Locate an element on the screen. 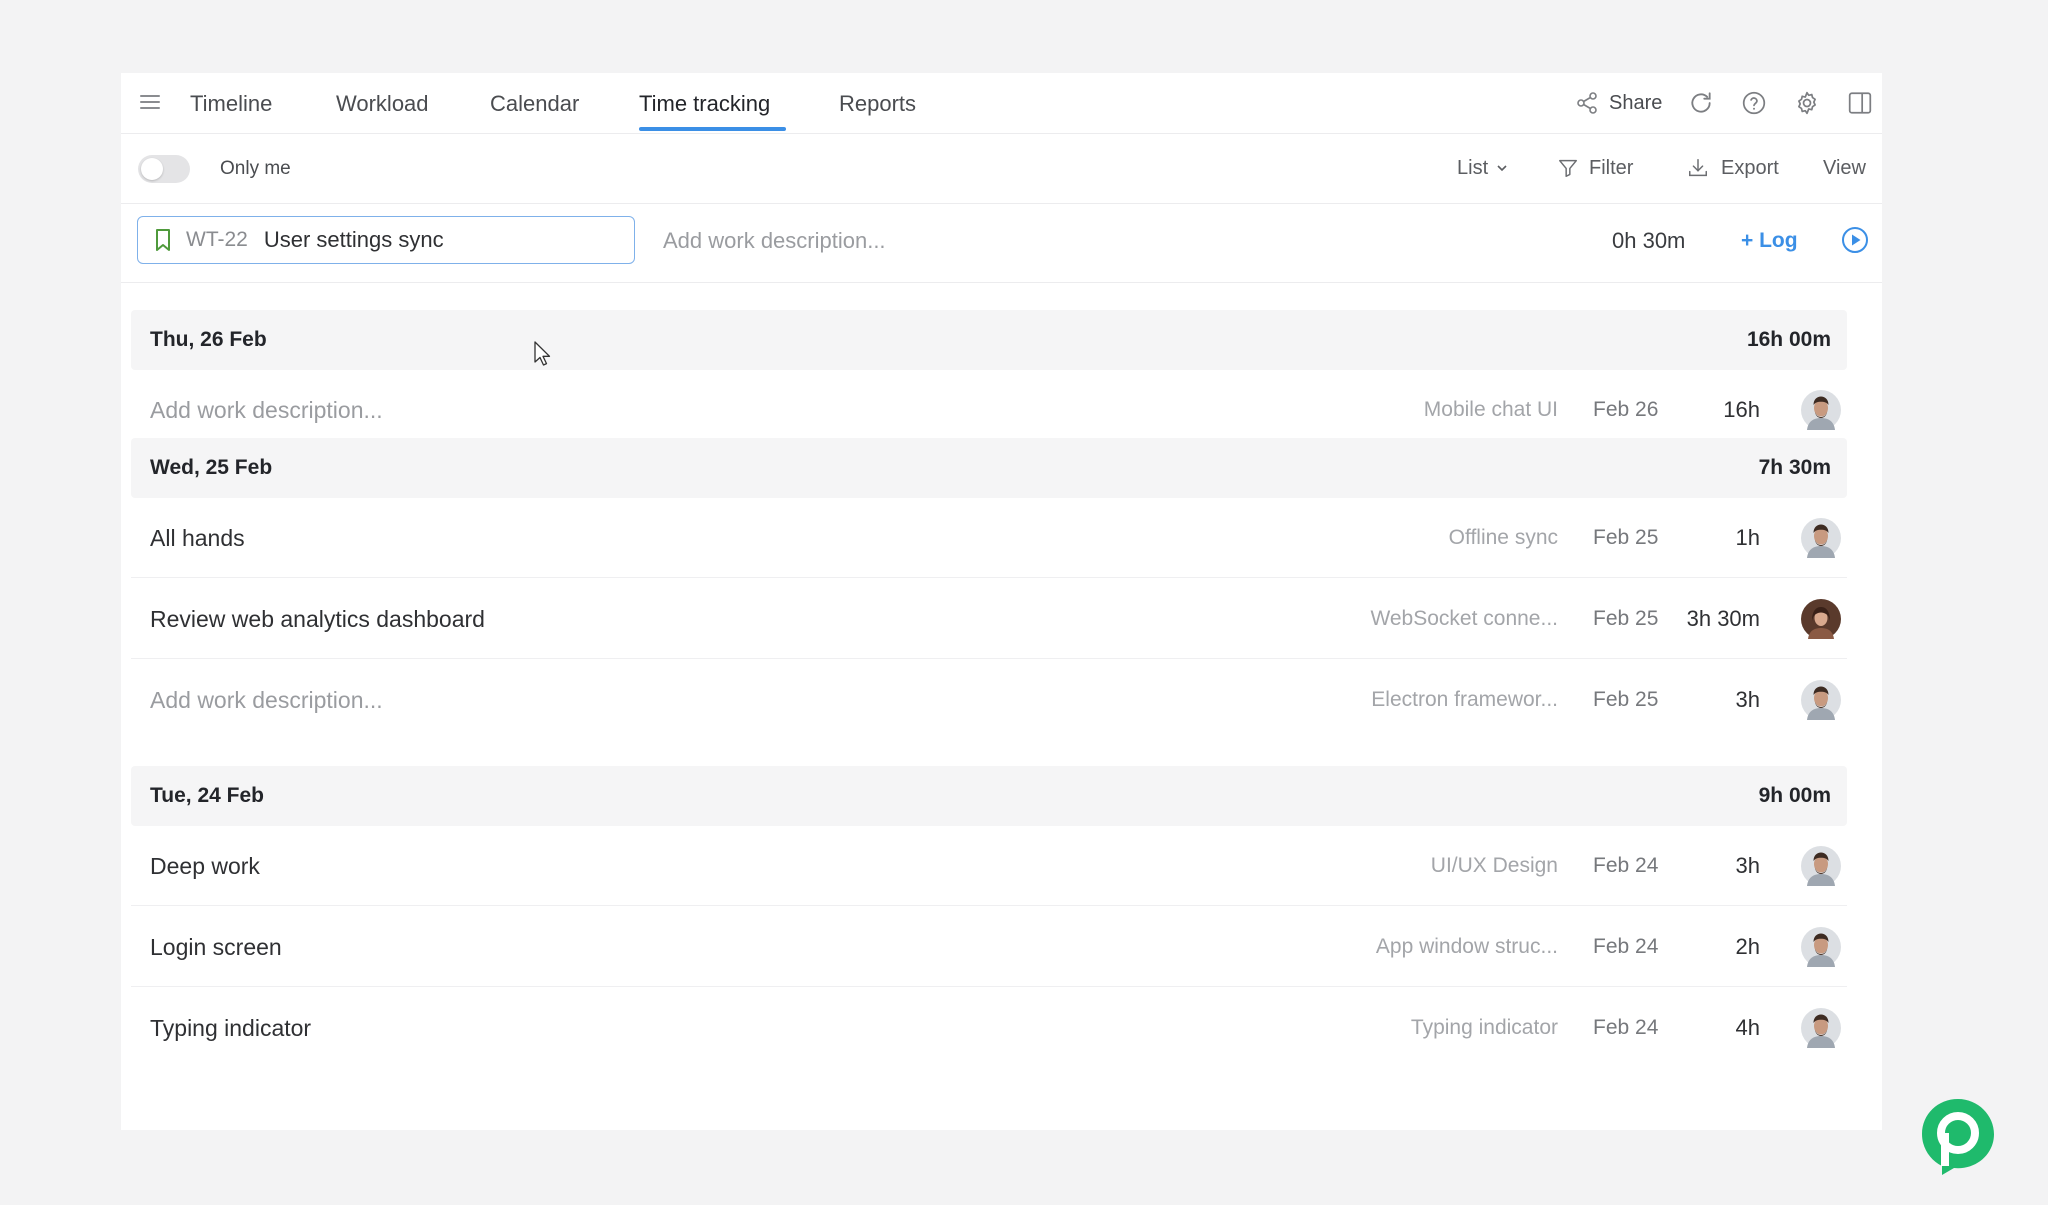 This screenshot has height=1205, width=2048. list-view-dropdown: List is located at coordinates (1482, 168).